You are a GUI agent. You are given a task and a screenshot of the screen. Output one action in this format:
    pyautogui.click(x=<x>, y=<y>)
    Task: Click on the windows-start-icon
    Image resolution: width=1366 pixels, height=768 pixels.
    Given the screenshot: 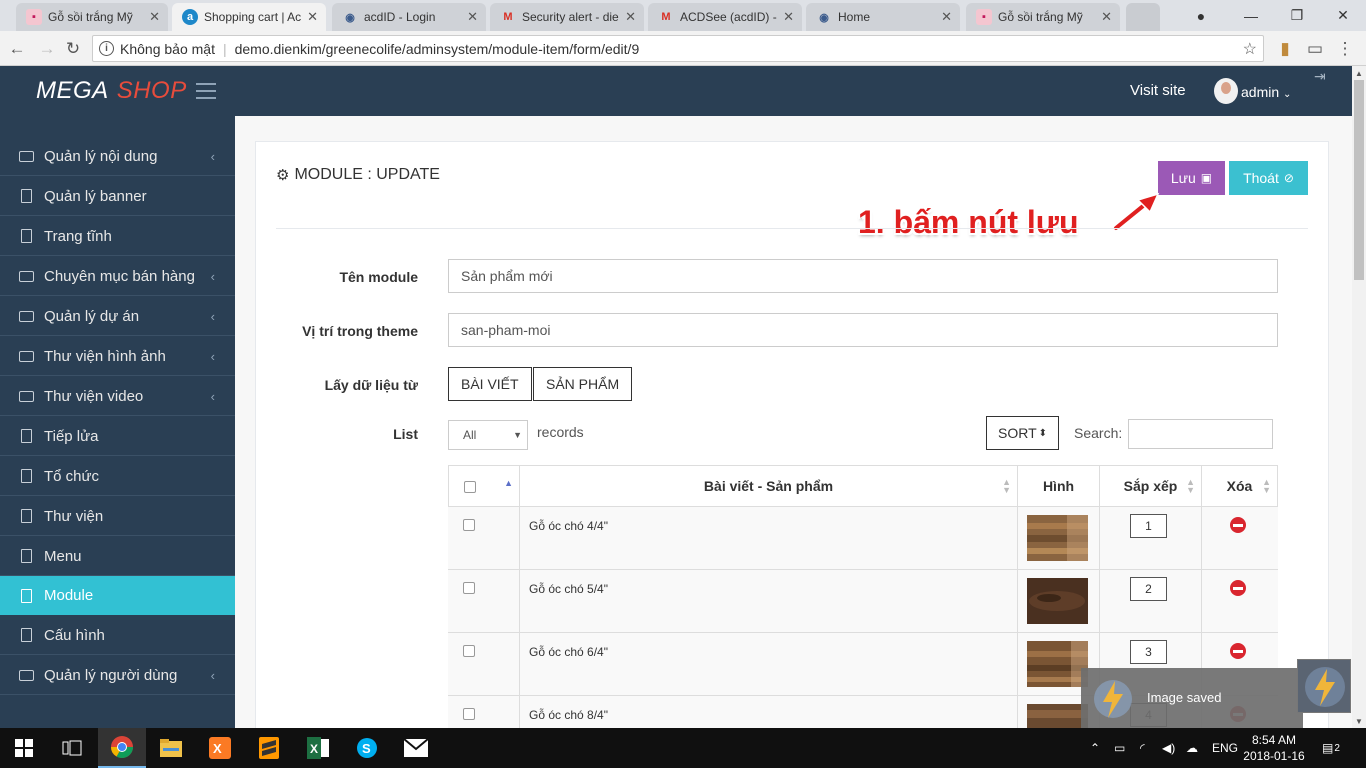 What is the action you would take?
    pyautogui.click(x=24, y=748)
    